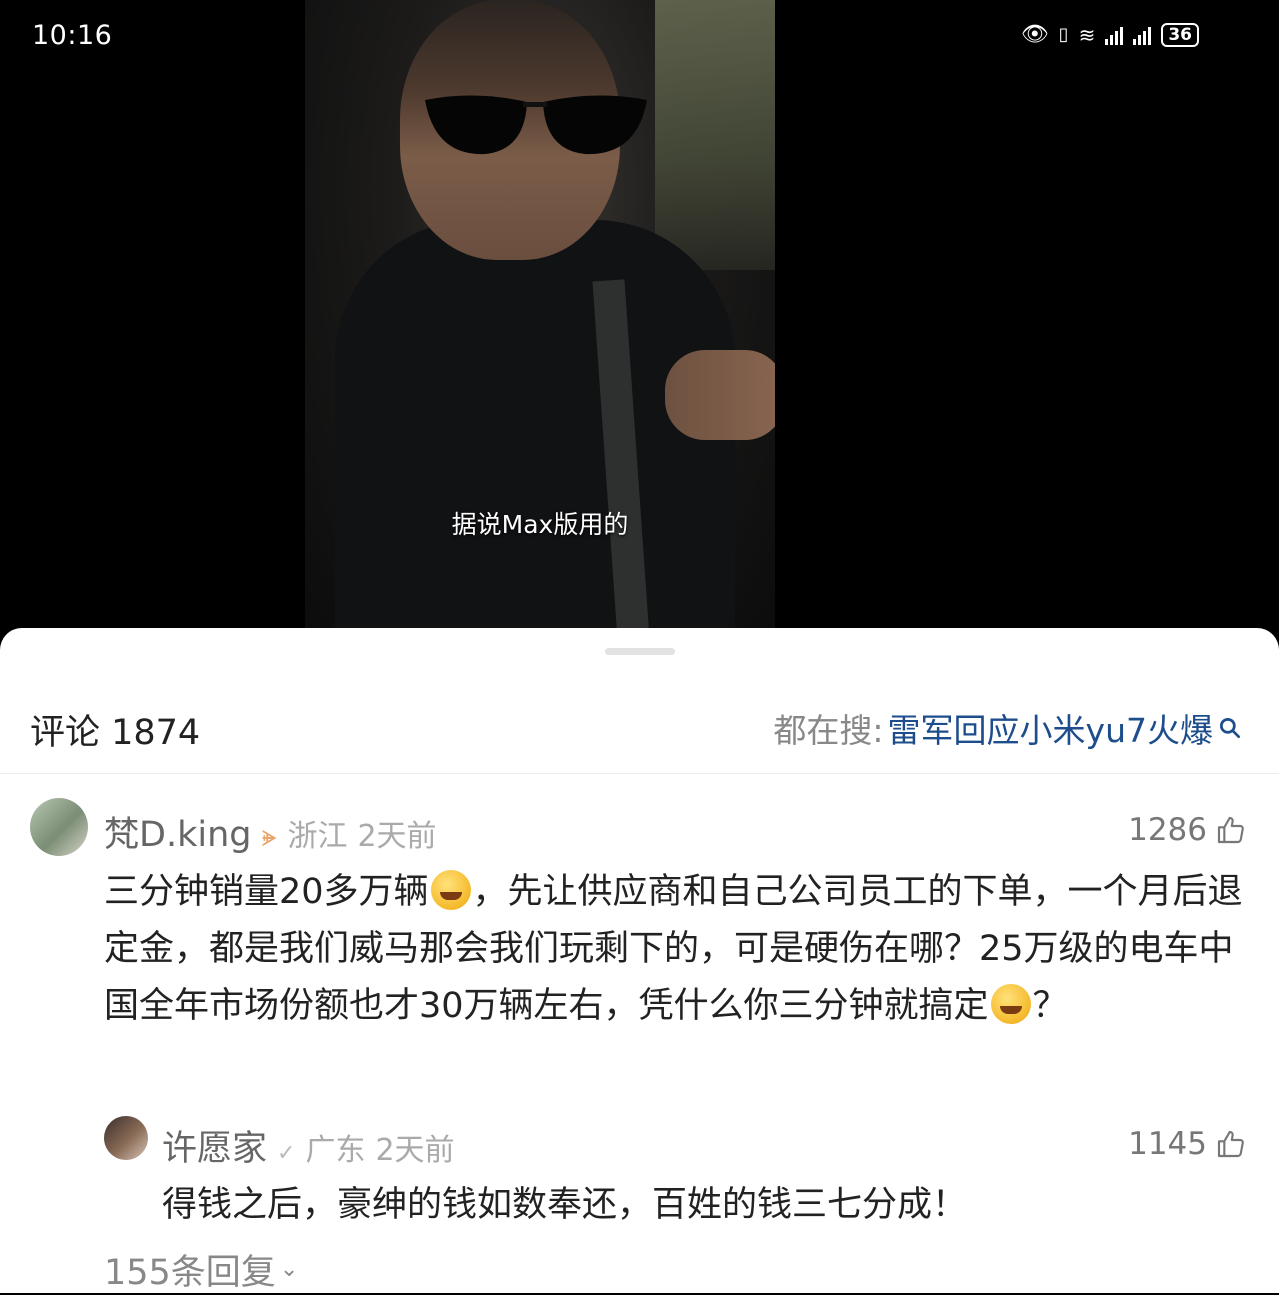  I want to click on member-badge-icon: ᗙ, so click(269, 839).